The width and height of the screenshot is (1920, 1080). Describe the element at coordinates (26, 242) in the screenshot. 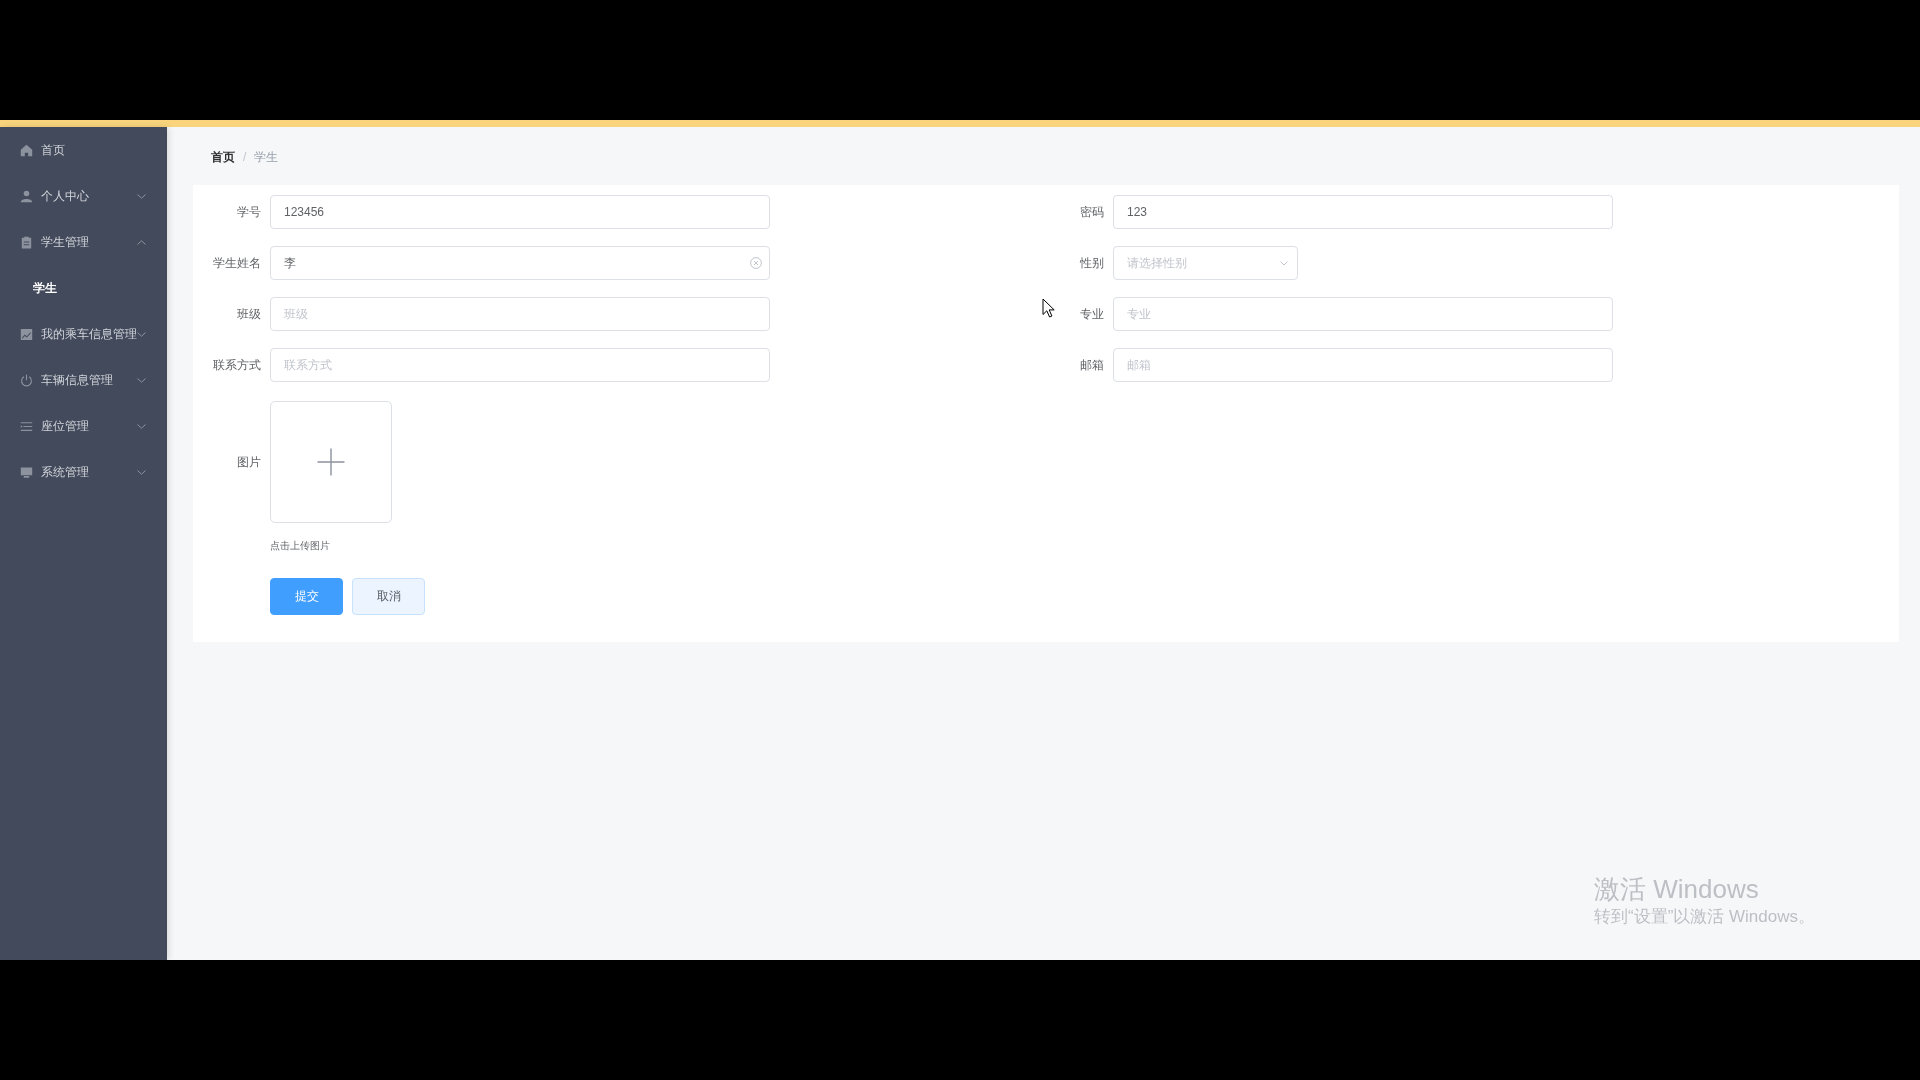

I see `clipboard-icon` at that location.